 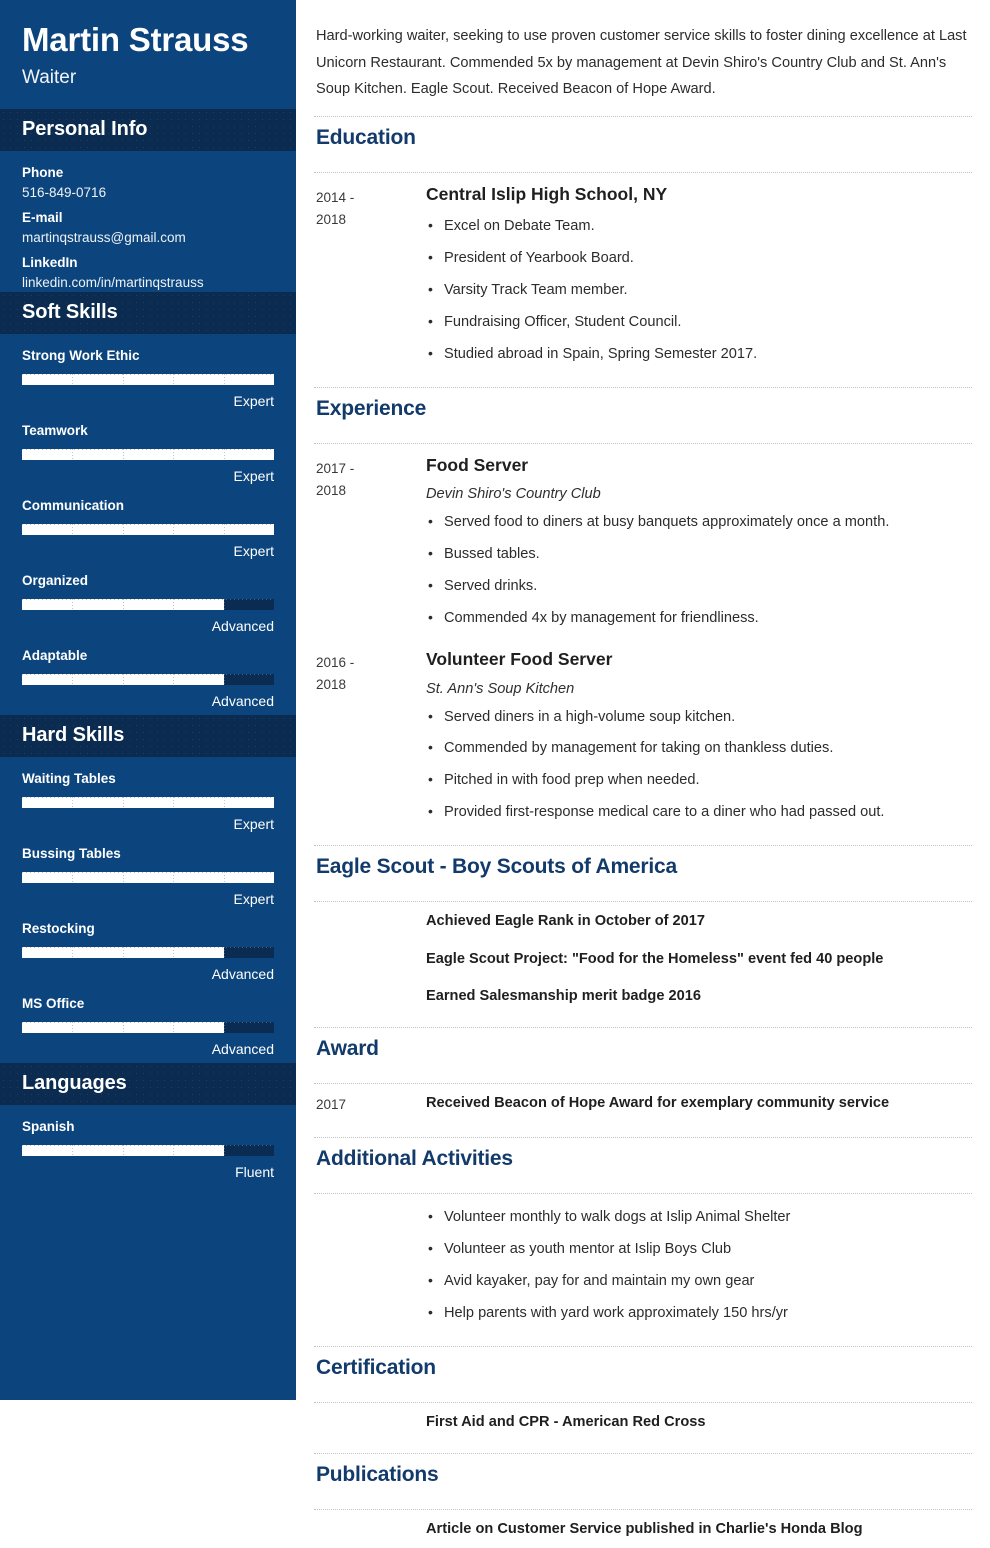 I want to click on eagle-scout-entry: Earned Salesmanship merit badge 2016, so click(x=643, y=995).